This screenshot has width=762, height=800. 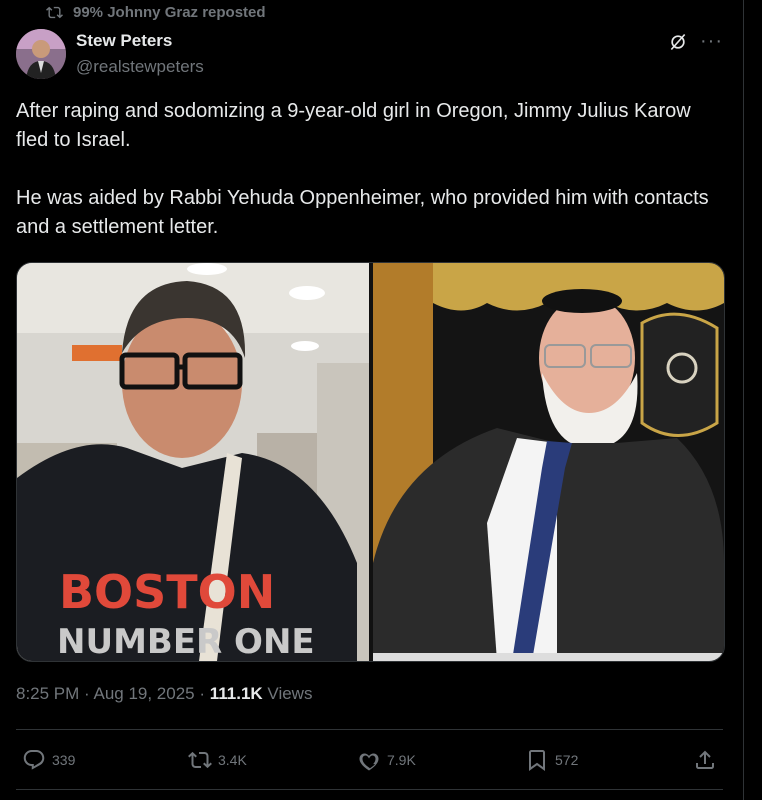 I want to click on media-shirt-text-2: NUMBER ONE, so click(x=186, y=641).